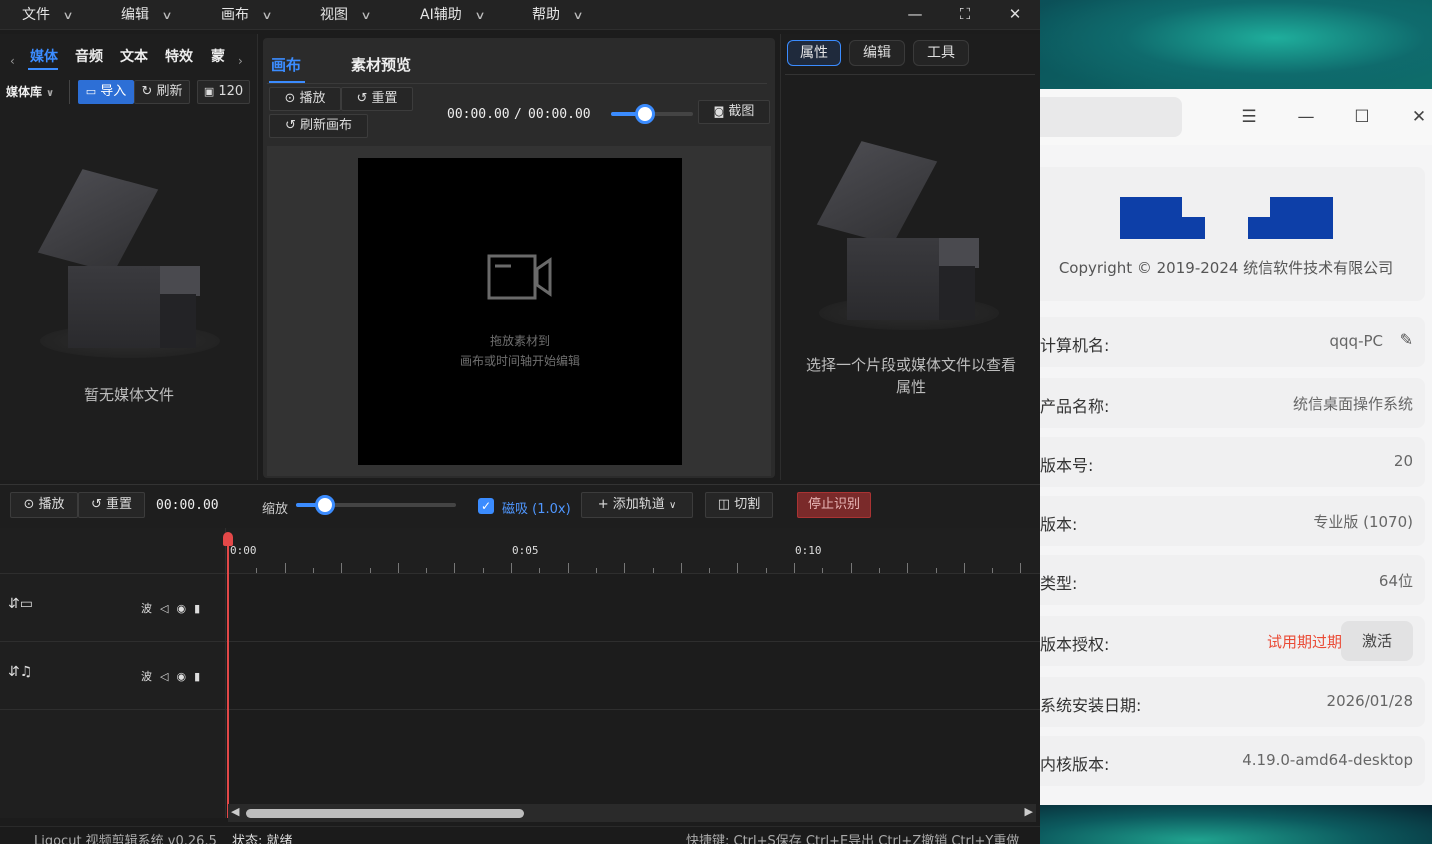  I want to click on scroll-left-icon: ◀, so click(235, 811).